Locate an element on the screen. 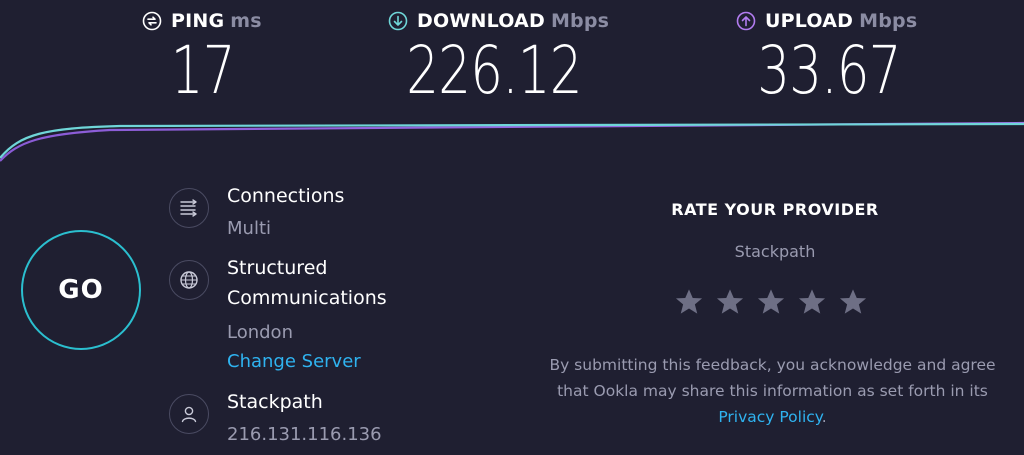  star-rating is located at coordinates (771, 302).